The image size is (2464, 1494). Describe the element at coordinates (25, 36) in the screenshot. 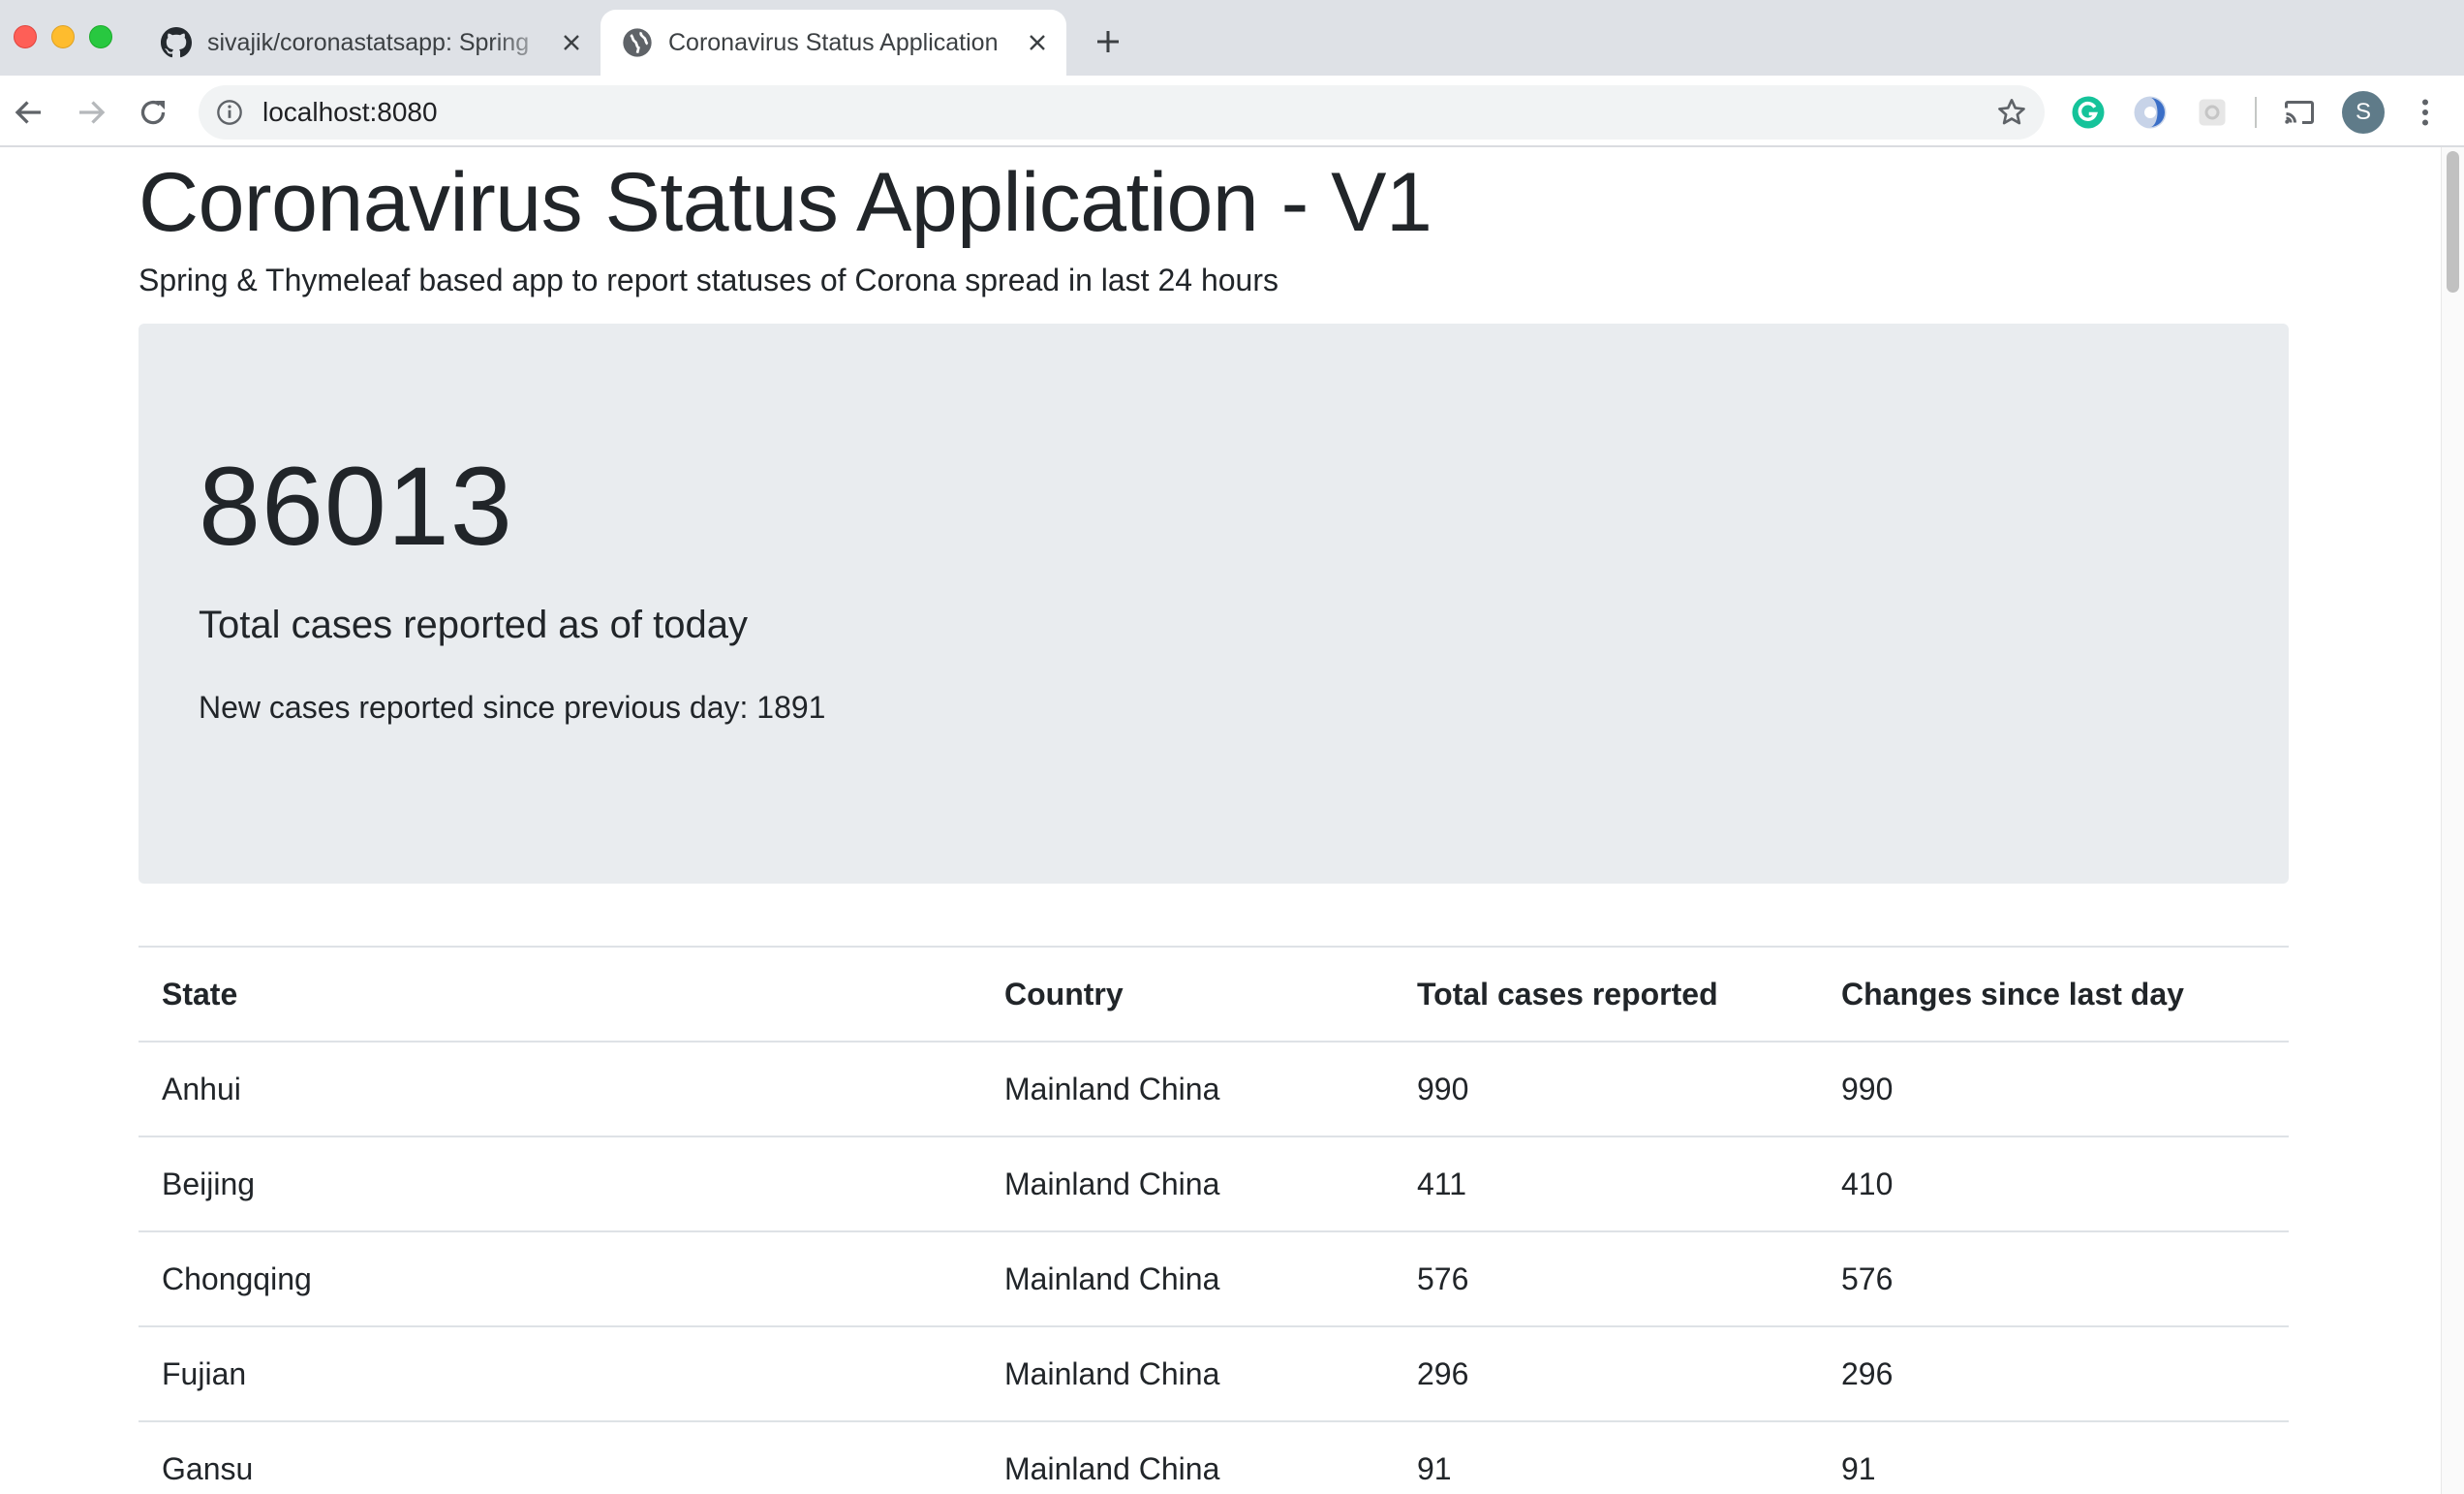

I see `window-close-button` at that location.